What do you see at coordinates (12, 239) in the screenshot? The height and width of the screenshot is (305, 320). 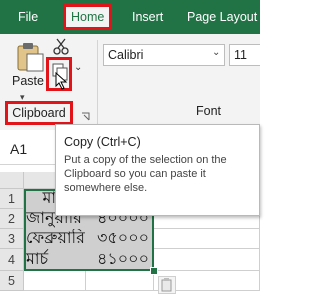 I see `row-header: 3` at bounding box center [12, 239].